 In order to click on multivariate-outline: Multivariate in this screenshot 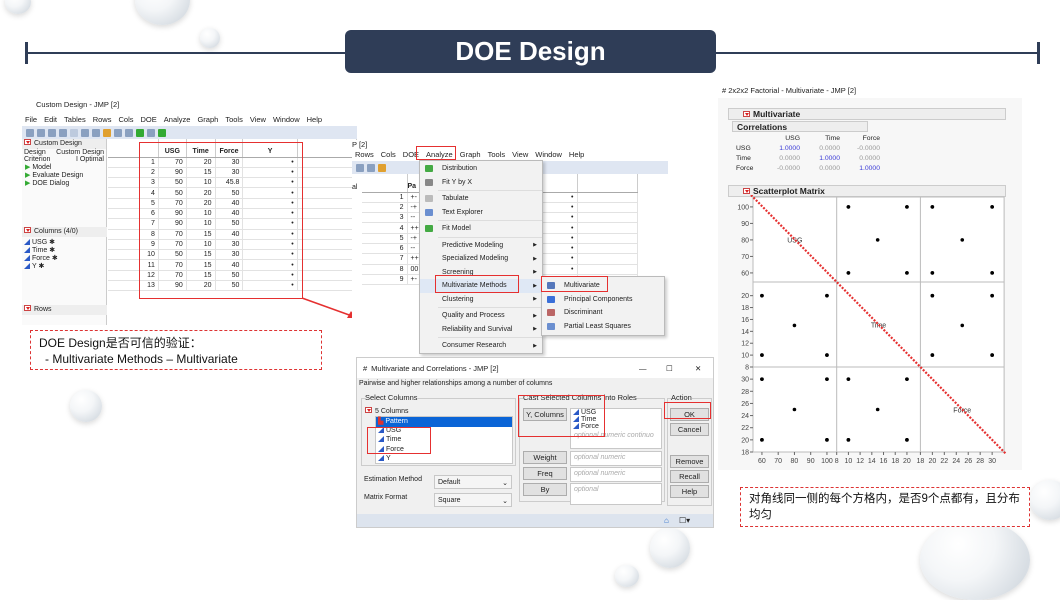, I will do `click(867, 114)`.